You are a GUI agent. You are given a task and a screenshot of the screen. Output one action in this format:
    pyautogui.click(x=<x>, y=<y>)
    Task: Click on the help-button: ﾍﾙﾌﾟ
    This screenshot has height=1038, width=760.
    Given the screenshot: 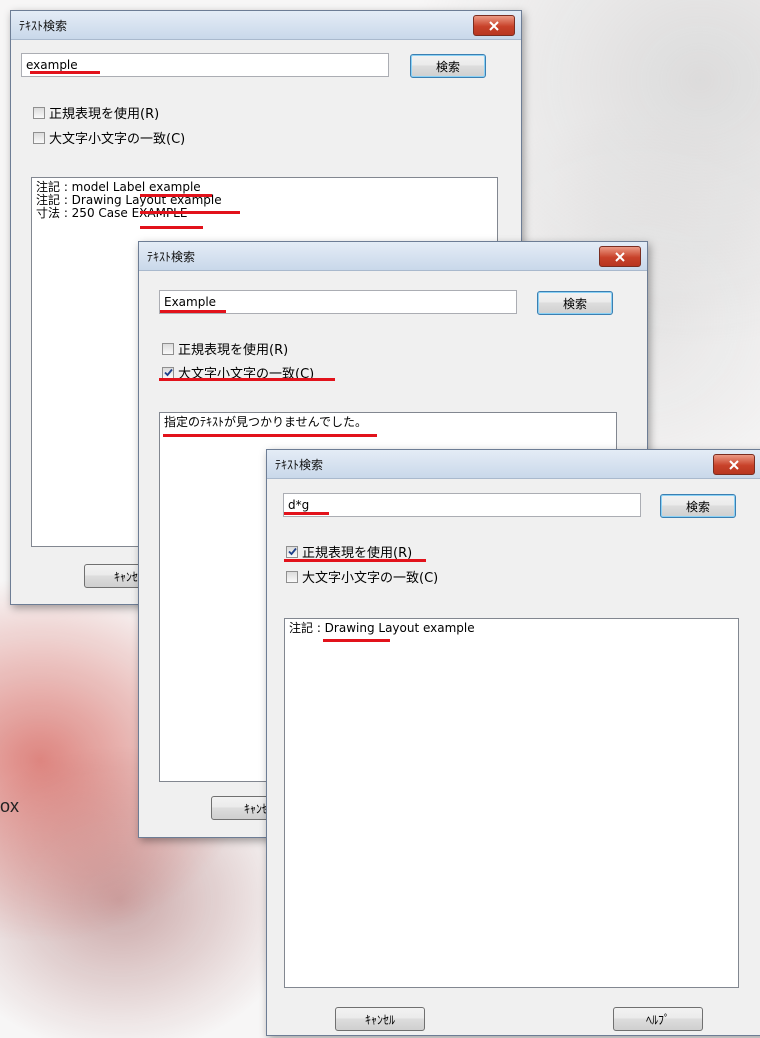 What is the action you would take?
    pyautogui.click(x=658, y=1019)
    